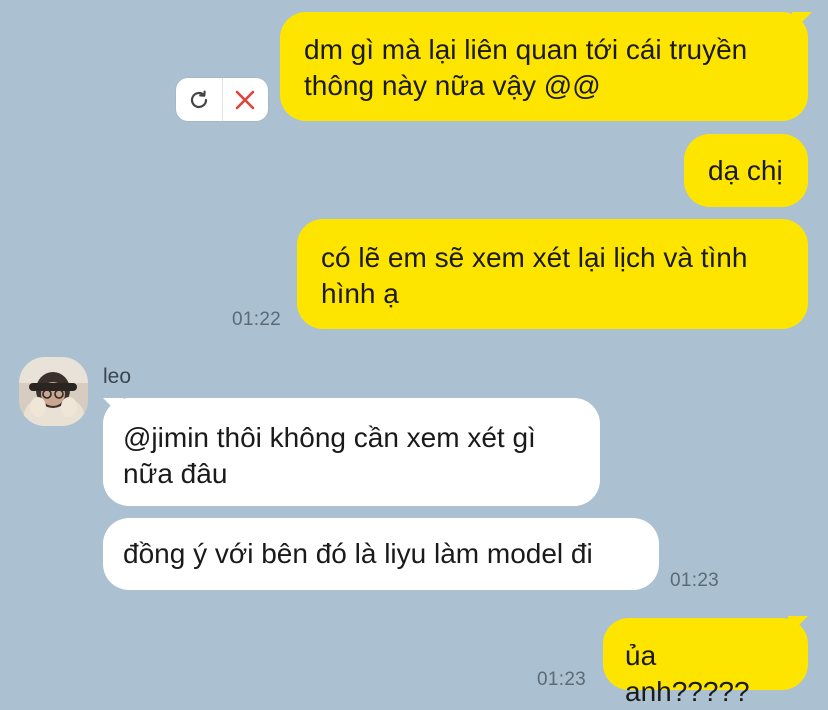  I want to click on close-icon, so click(245, 99).